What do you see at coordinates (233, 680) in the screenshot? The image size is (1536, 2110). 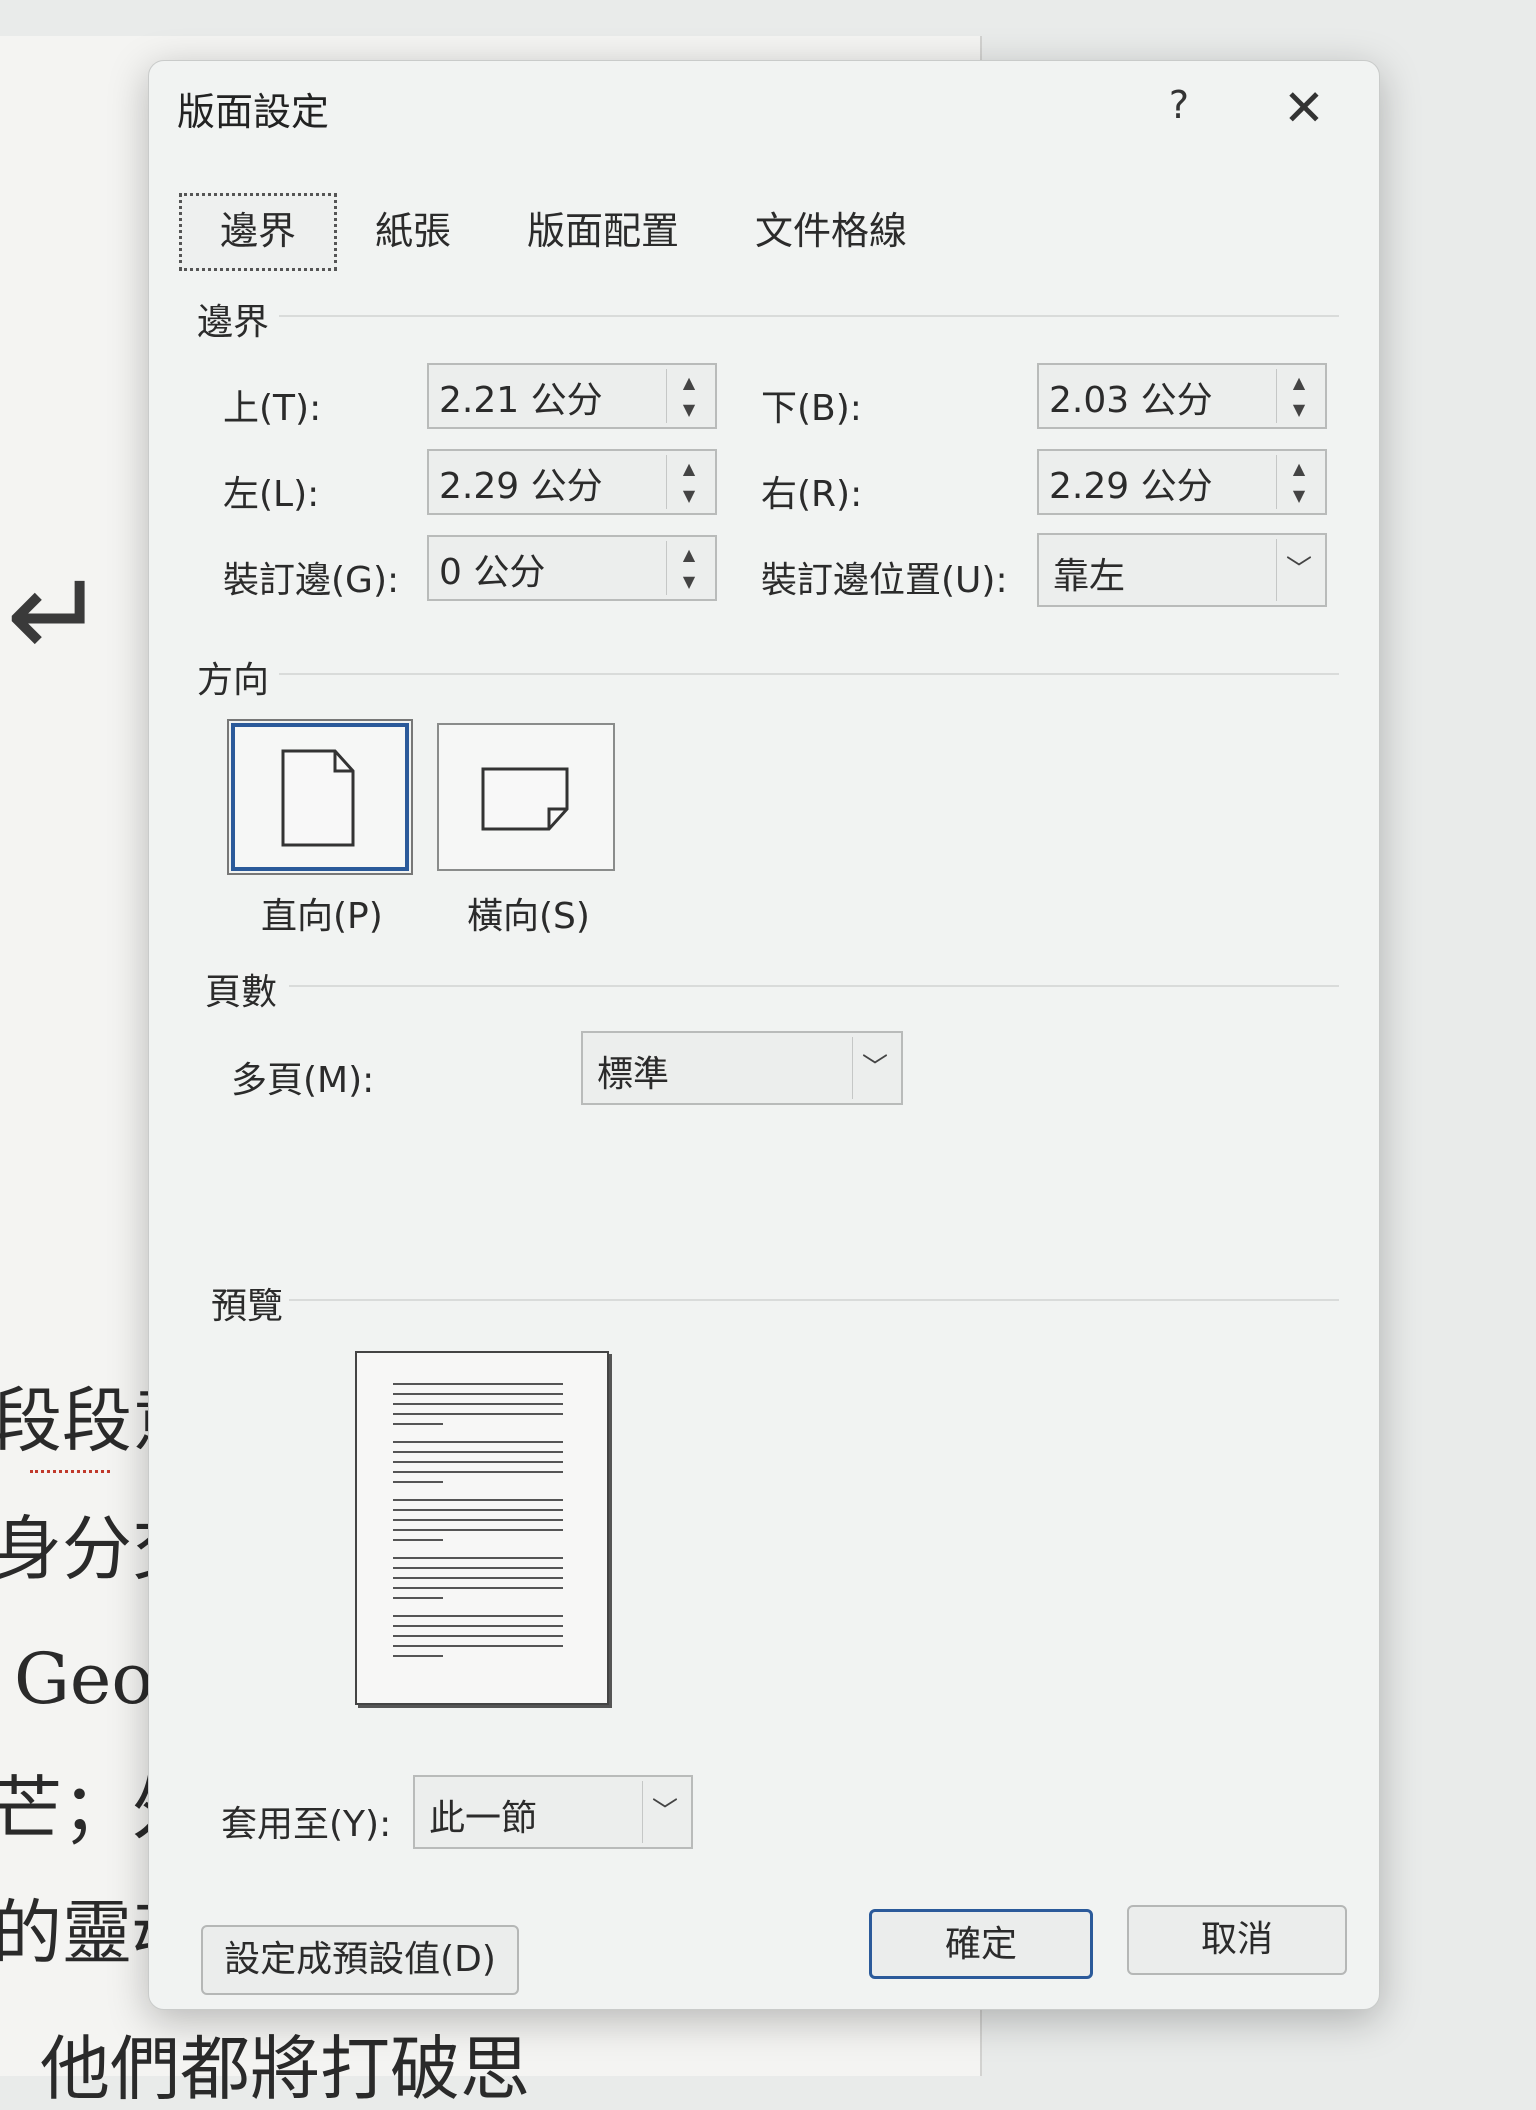 I see `orientation-section-label: 方向` at bounding box center [233, 680].